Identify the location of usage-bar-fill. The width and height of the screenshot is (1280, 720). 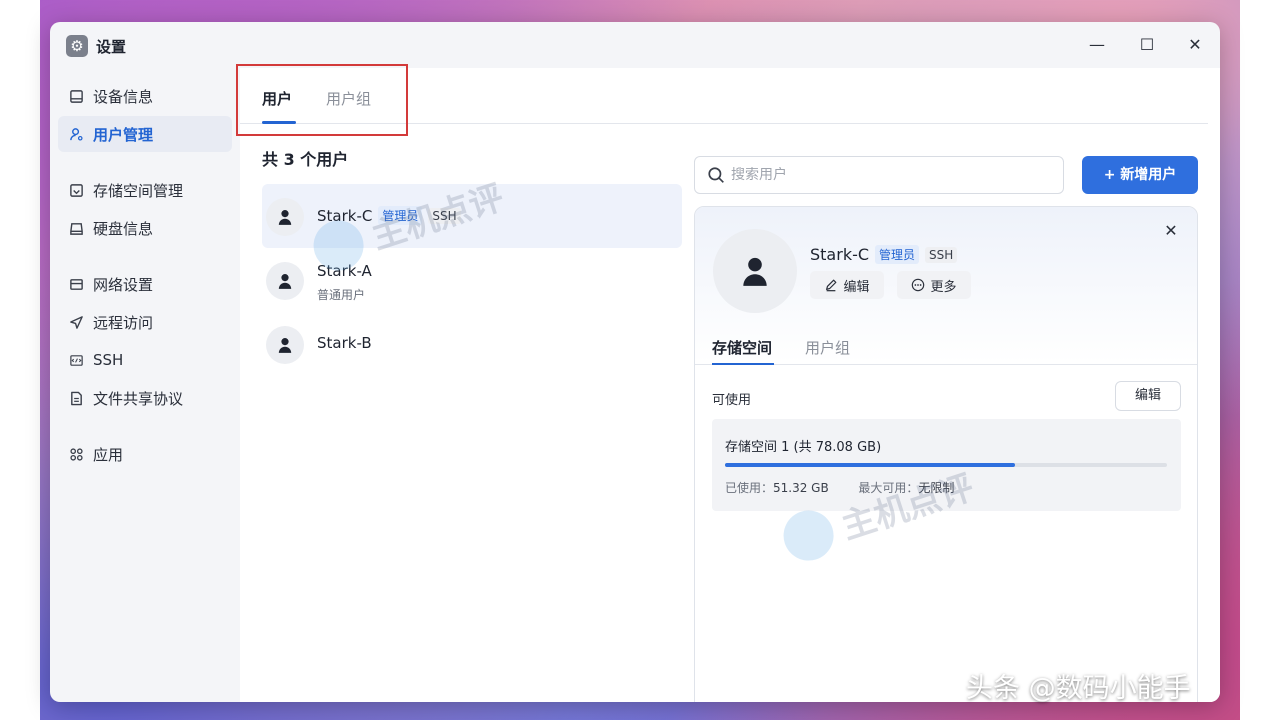
(870, 465).